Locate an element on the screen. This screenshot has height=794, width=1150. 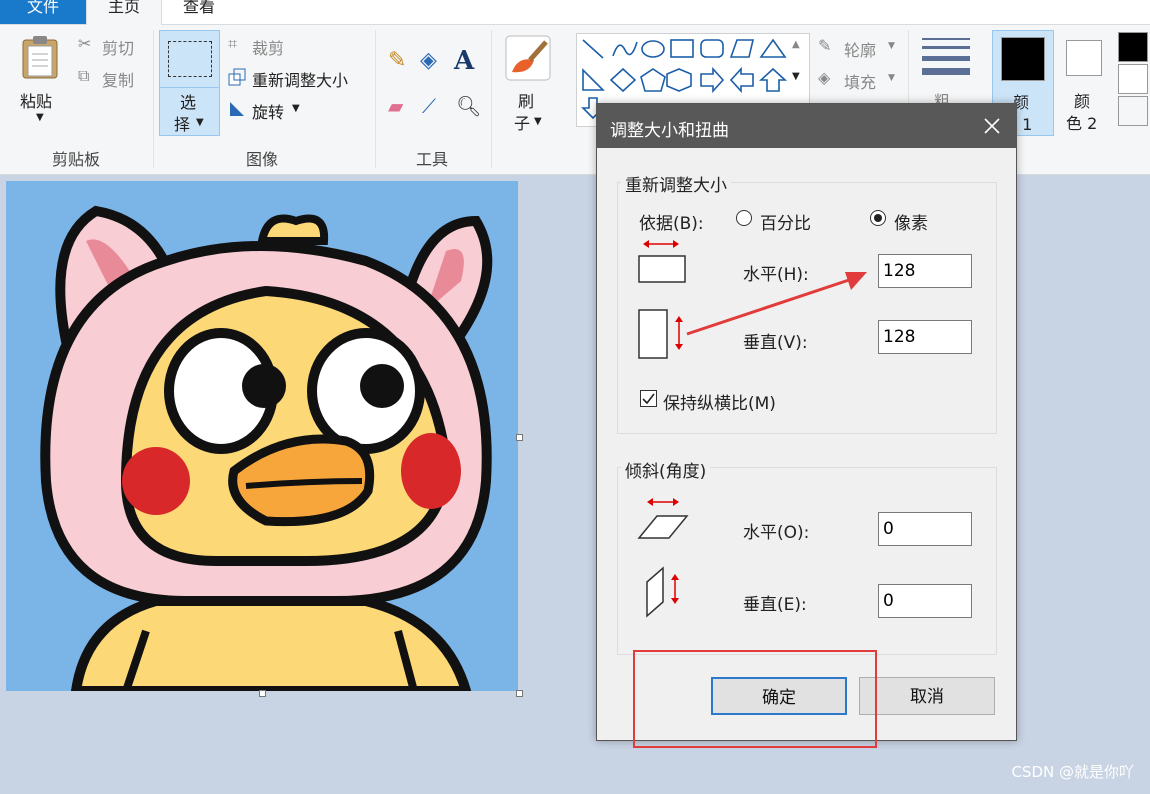
skew-vertical-input is located at coordinates (925, 601).